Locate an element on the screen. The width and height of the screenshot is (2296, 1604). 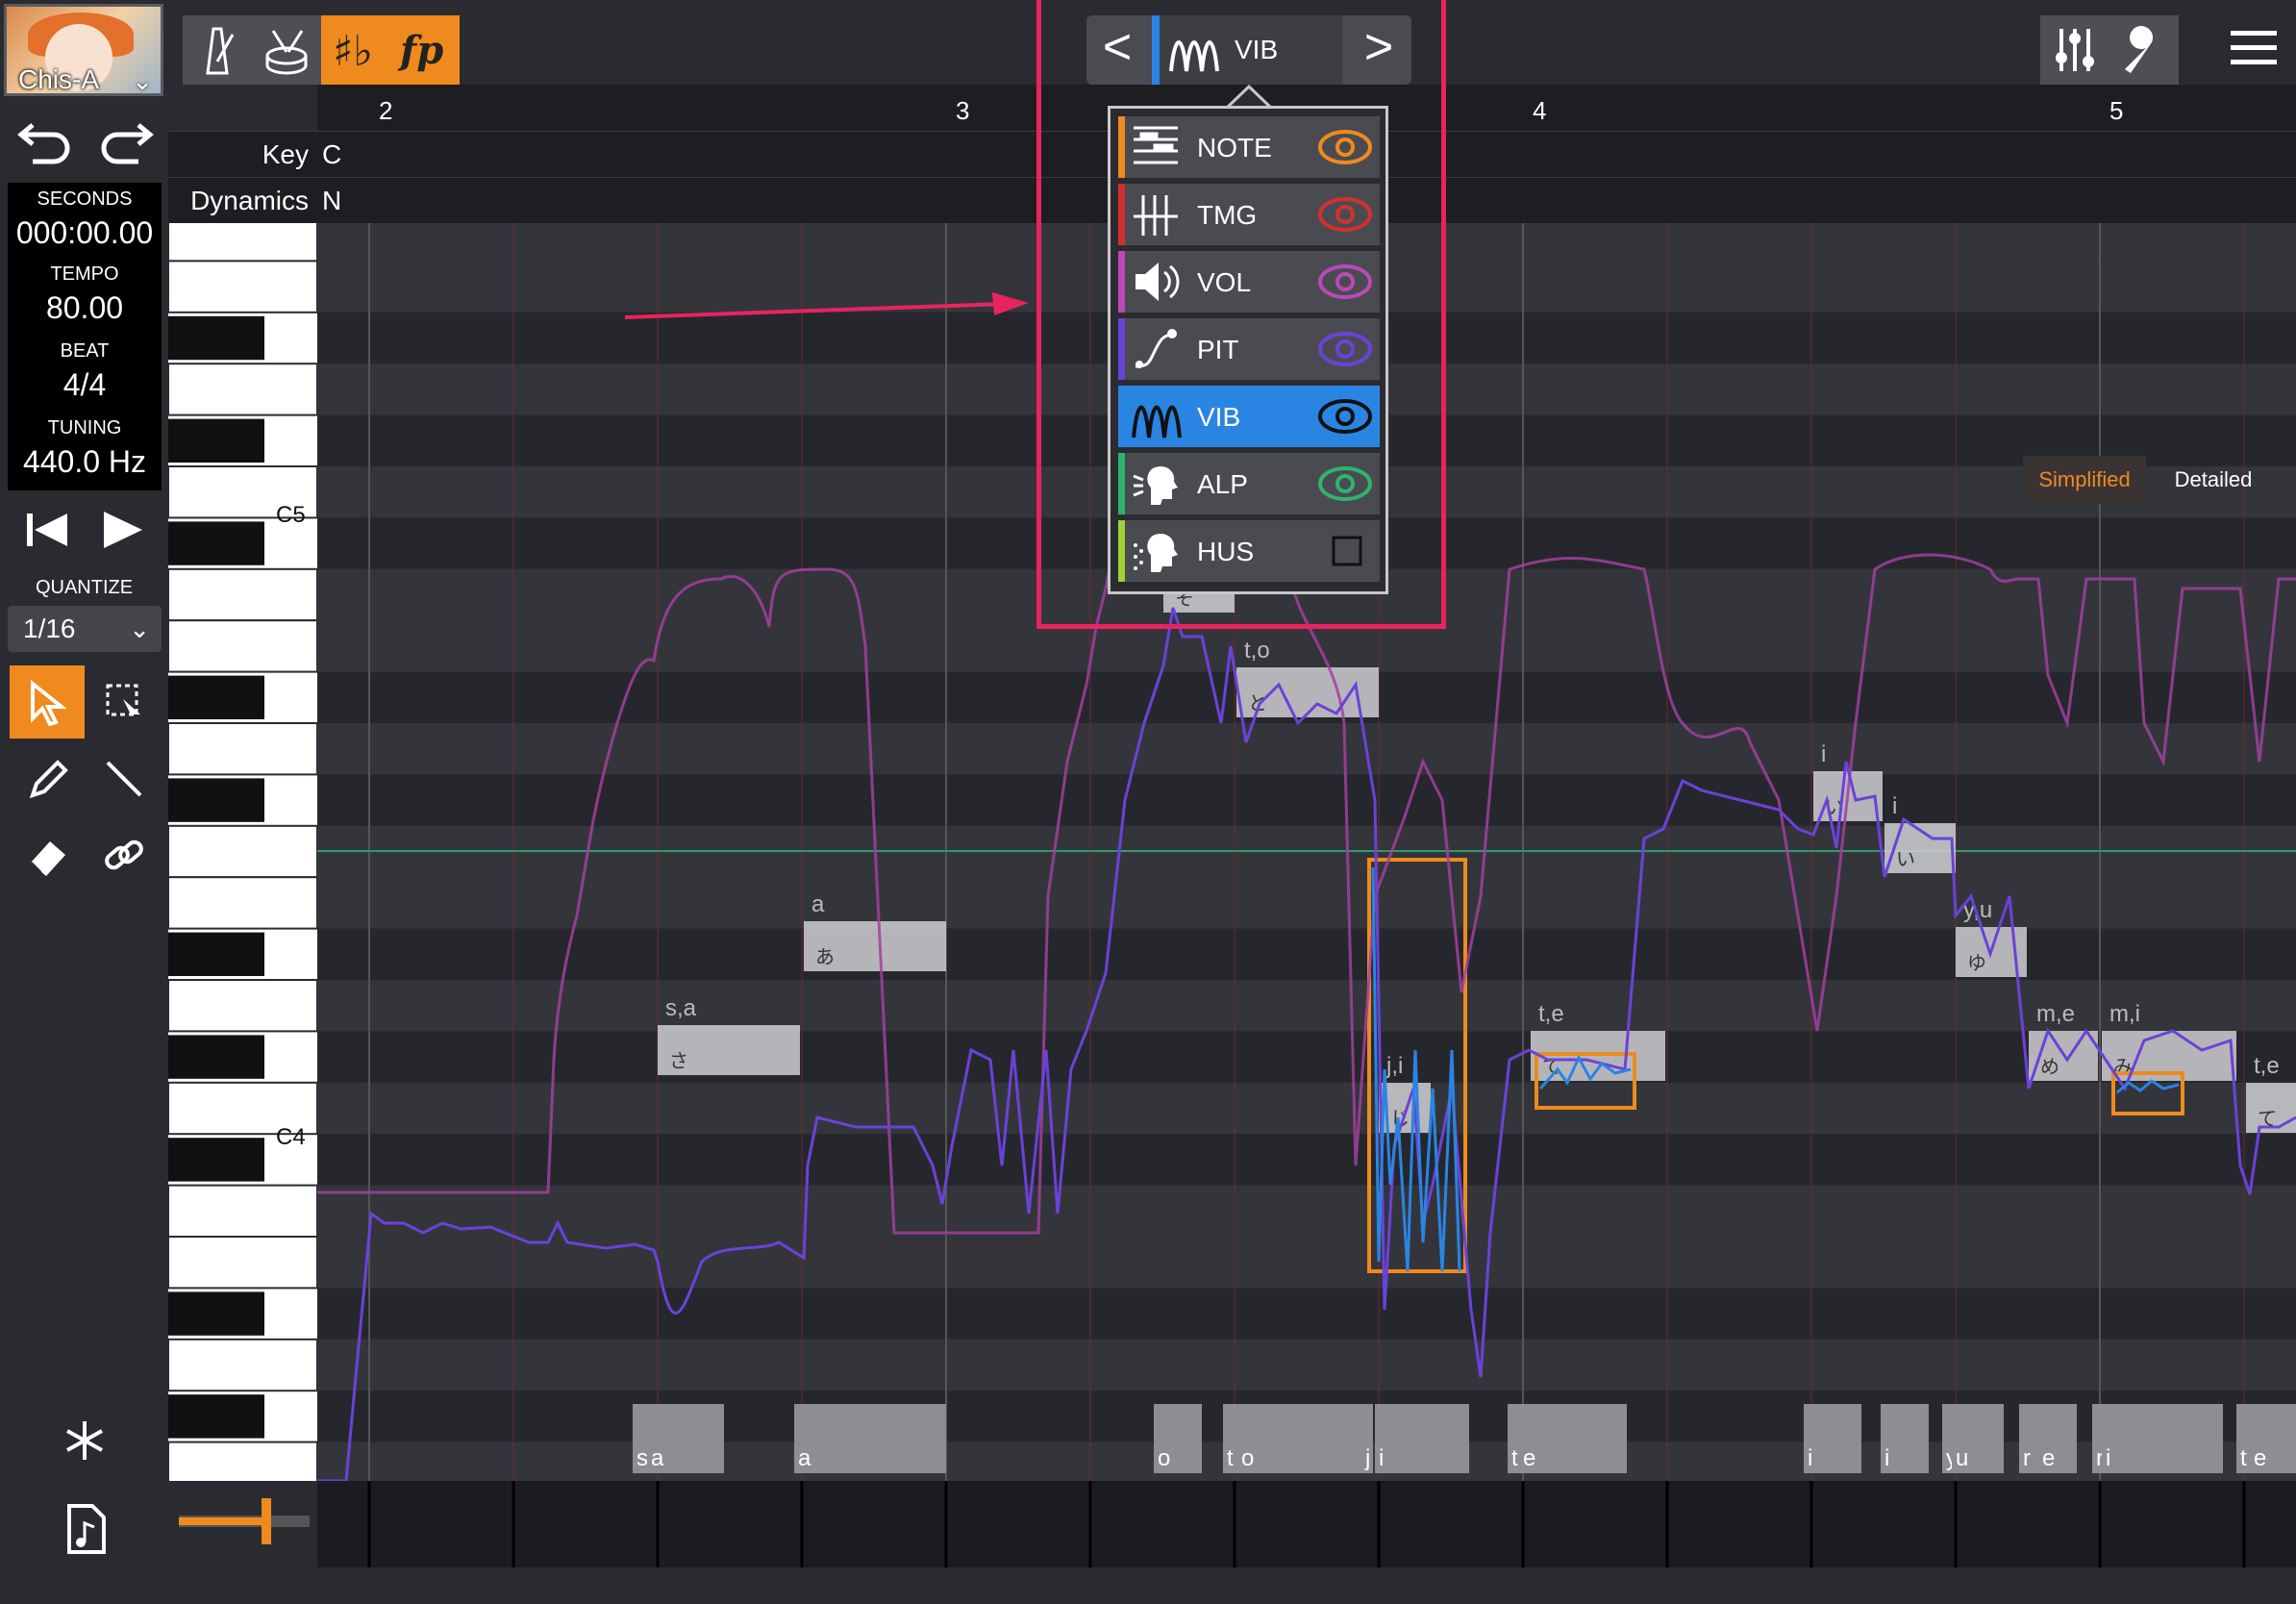
line-tool-button is located at coordinates (125, 778).